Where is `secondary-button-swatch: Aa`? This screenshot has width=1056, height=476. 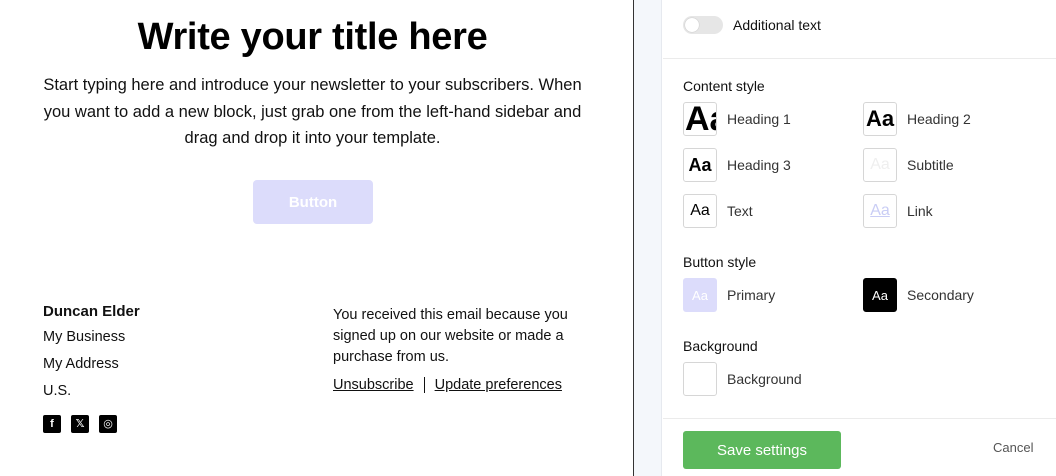
secondary-button-swatch: Aa is located at coordinates (880, 295).